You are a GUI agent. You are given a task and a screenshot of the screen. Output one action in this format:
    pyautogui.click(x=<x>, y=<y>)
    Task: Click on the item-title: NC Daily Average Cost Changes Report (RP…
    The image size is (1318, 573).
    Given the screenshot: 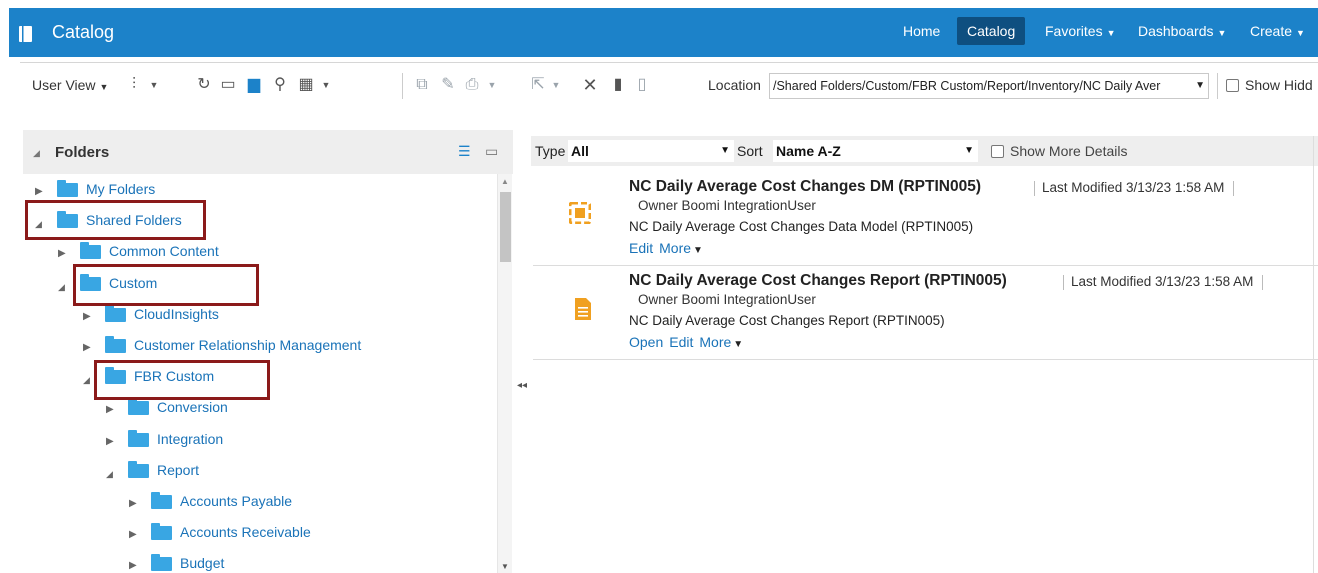 What is the action you would take?
    pyautogui.click(x=818, y=281)
    